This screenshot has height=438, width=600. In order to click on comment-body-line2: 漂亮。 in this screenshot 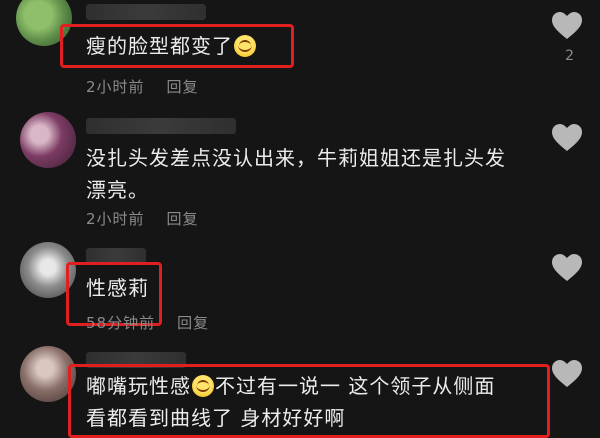, I will do `click(117, 190)`.